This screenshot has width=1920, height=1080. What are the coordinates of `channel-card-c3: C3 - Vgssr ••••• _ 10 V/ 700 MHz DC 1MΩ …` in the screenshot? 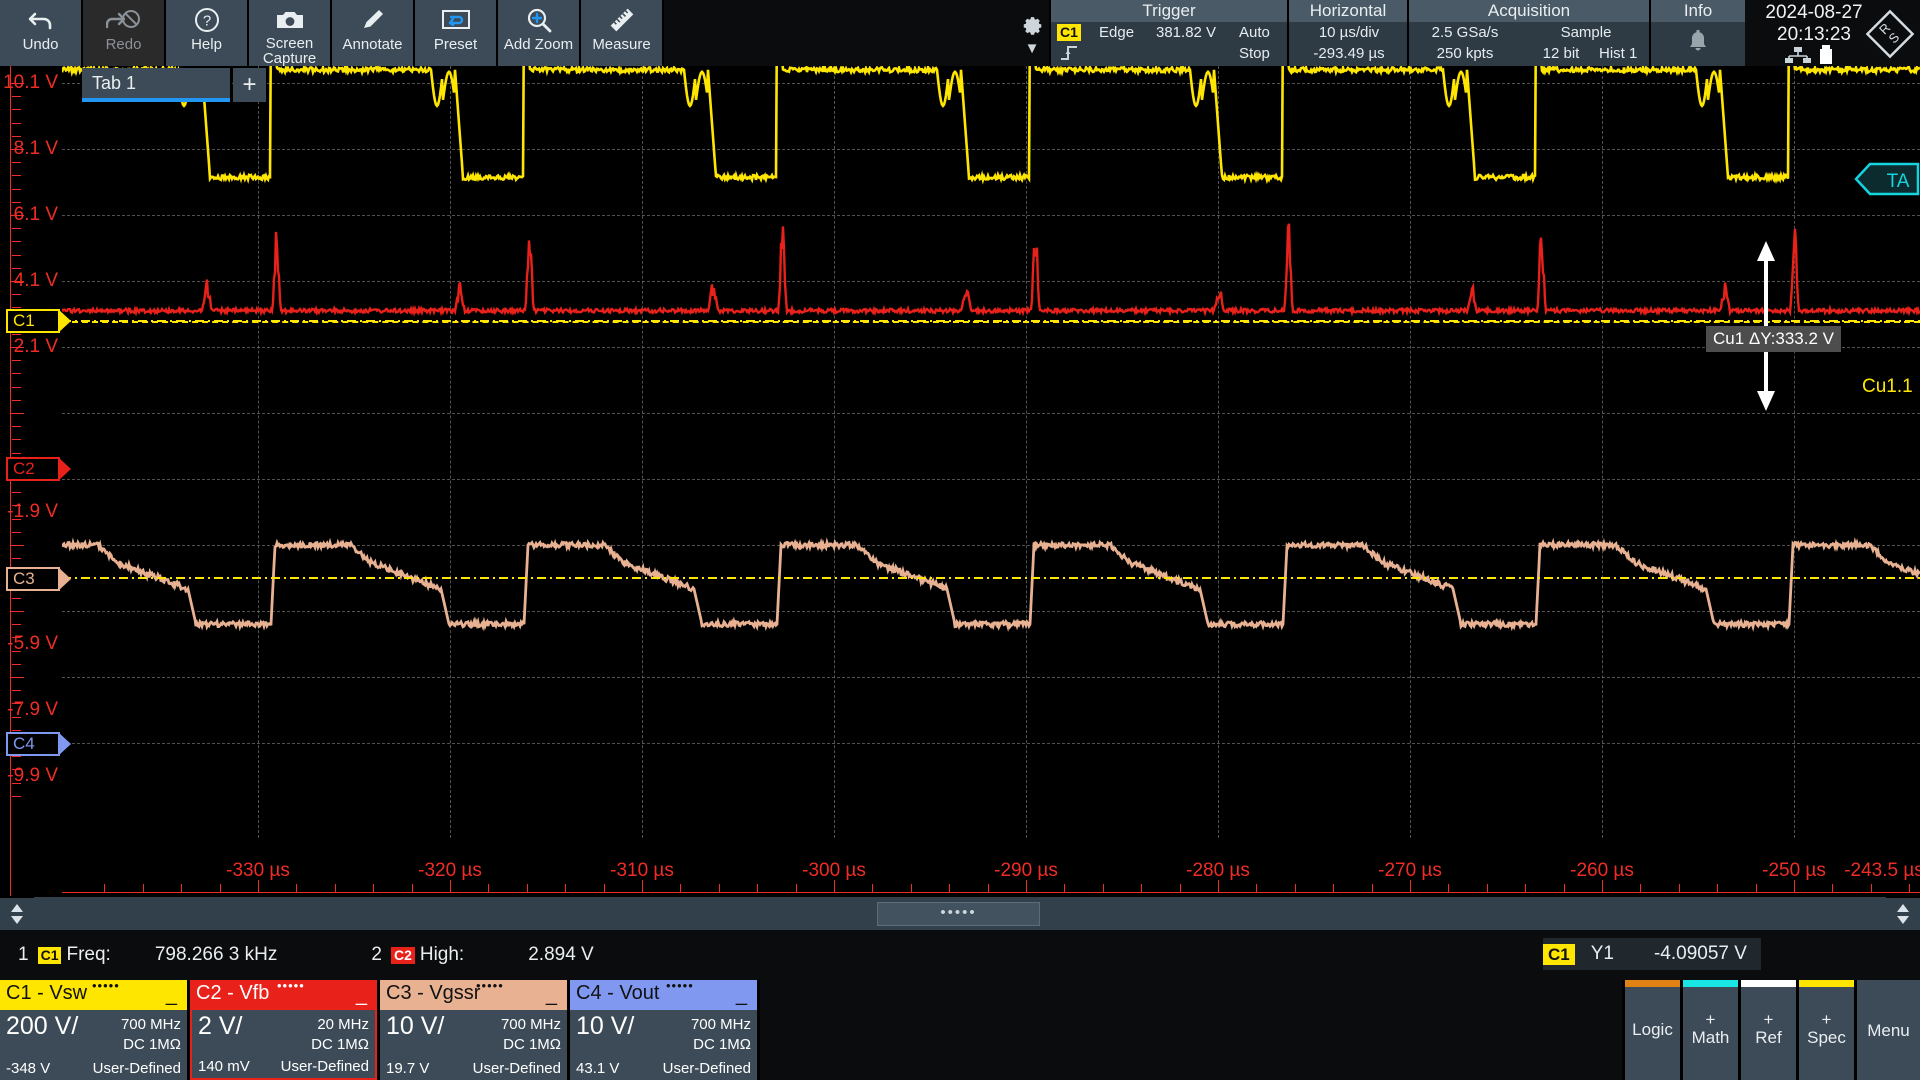 It's located at (475, 1029).